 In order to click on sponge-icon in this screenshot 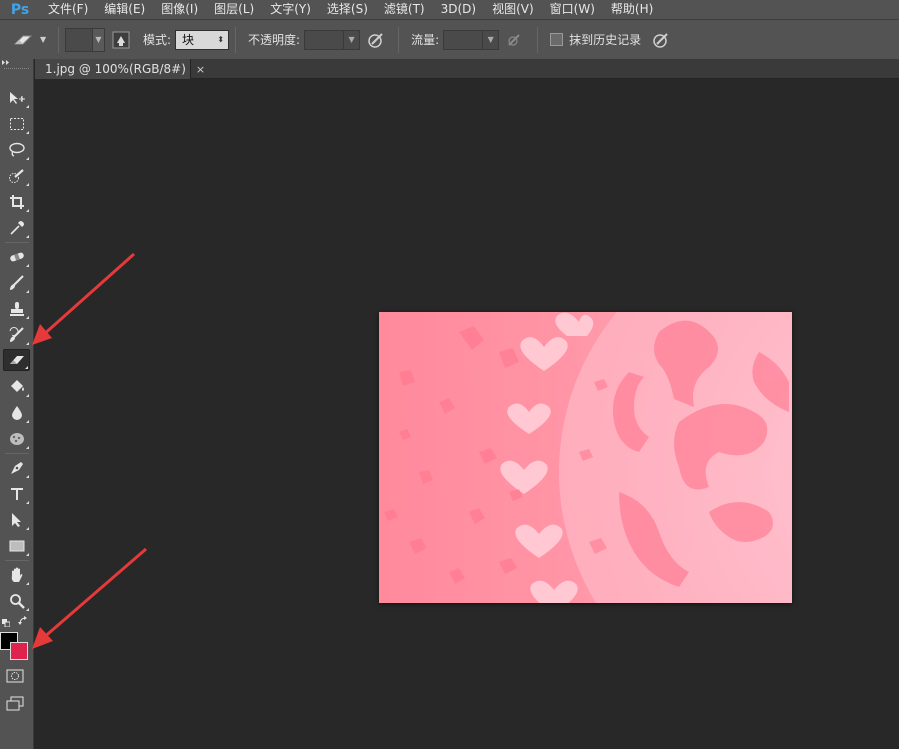, I will do `click(16, 439)`.